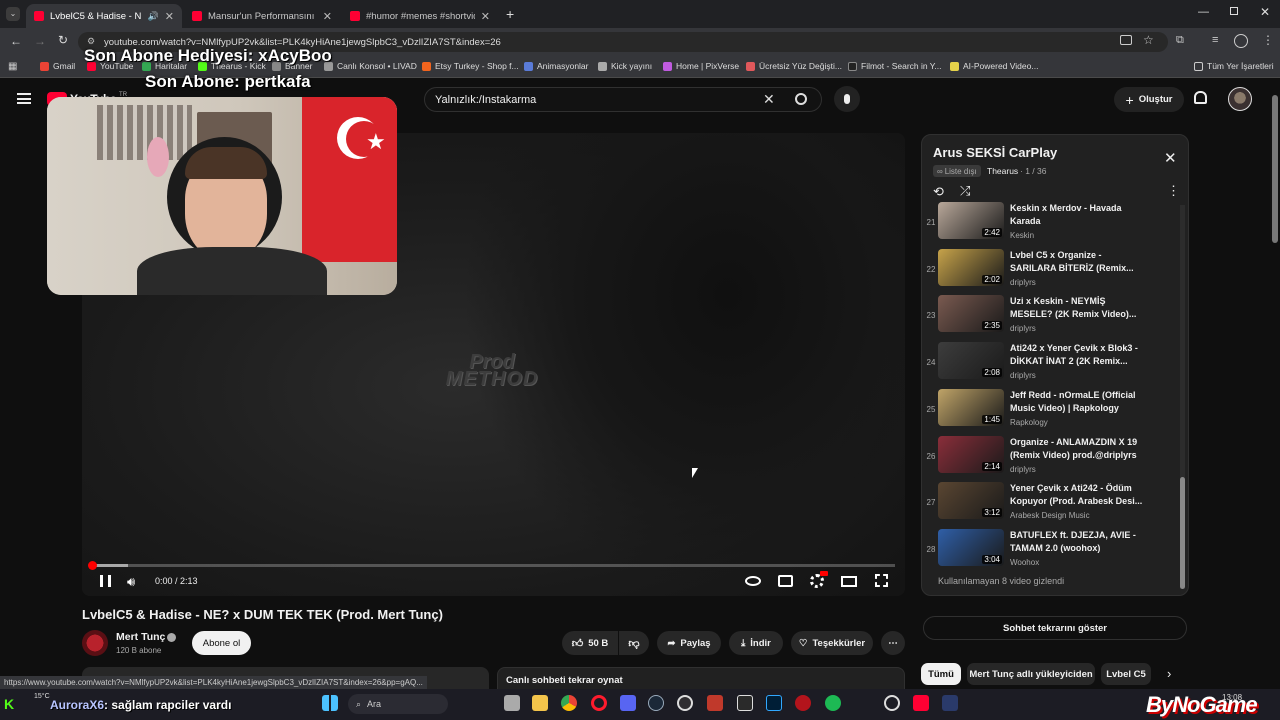 The image size is (1280, 720). What do you see at coordinates (971, 314) in the screenshot?
I see `playlist-item-thumbnail: 2:35` at bounding box center [971, 314].